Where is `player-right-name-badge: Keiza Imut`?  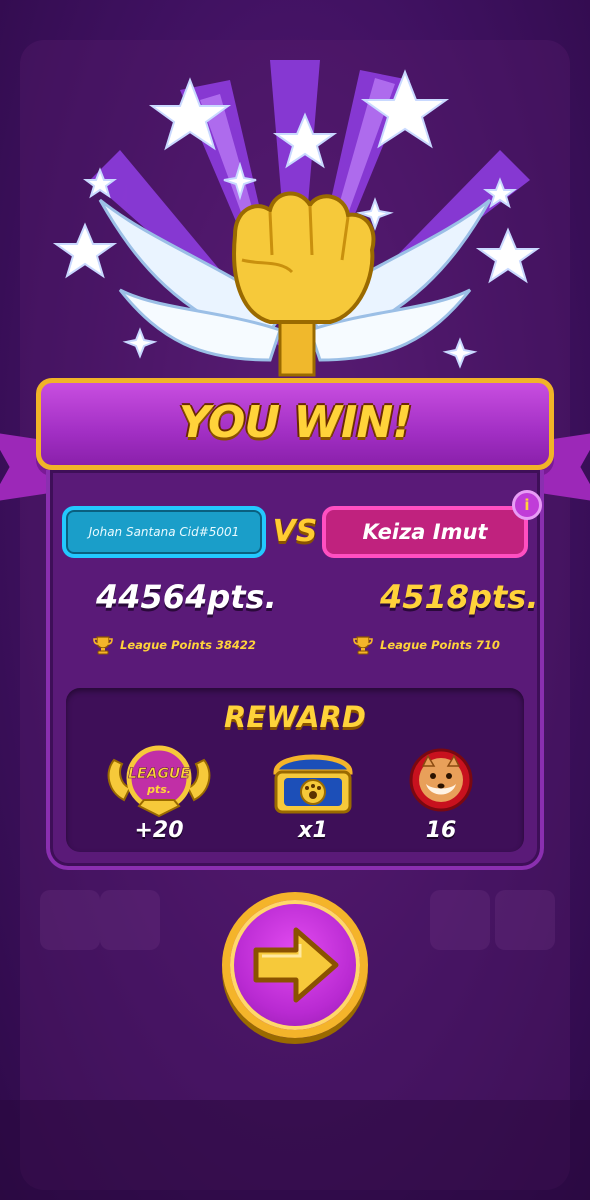
player-right-name-badge: Keiza Imut is located at coordinates (425, 532).